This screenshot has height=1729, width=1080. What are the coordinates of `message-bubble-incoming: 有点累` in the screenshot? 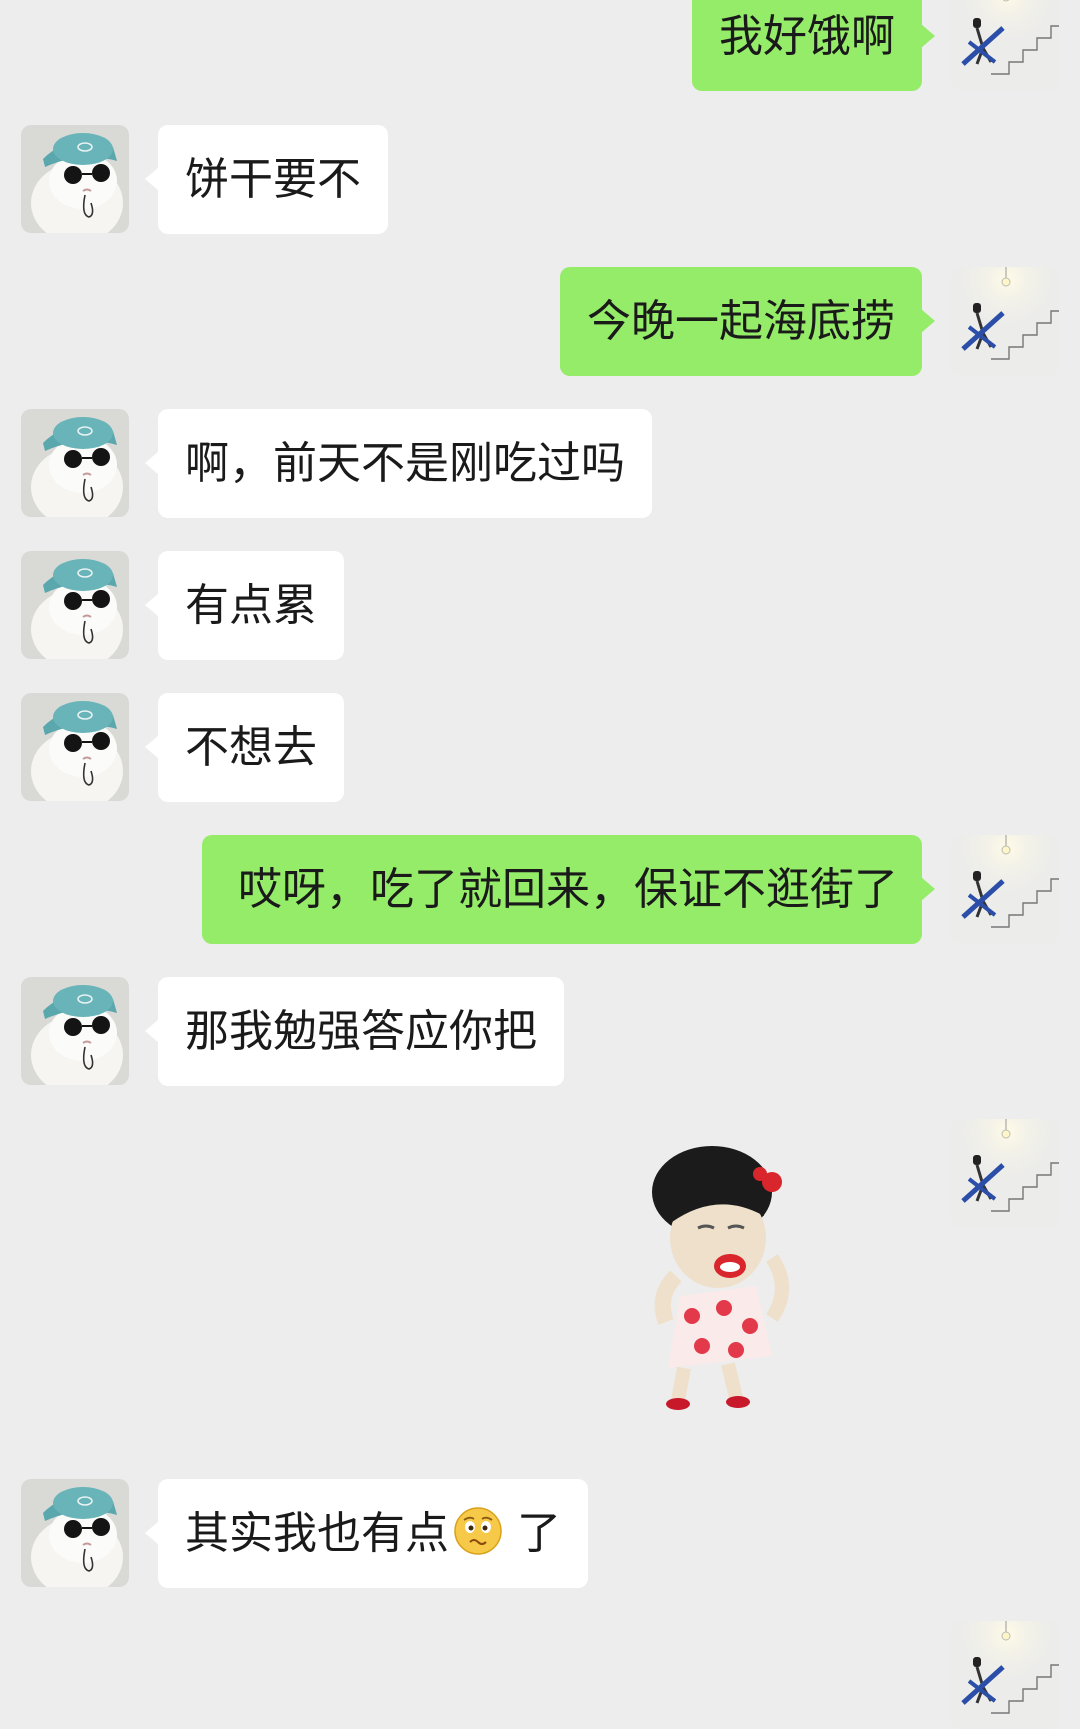 It's located at (244, 605).